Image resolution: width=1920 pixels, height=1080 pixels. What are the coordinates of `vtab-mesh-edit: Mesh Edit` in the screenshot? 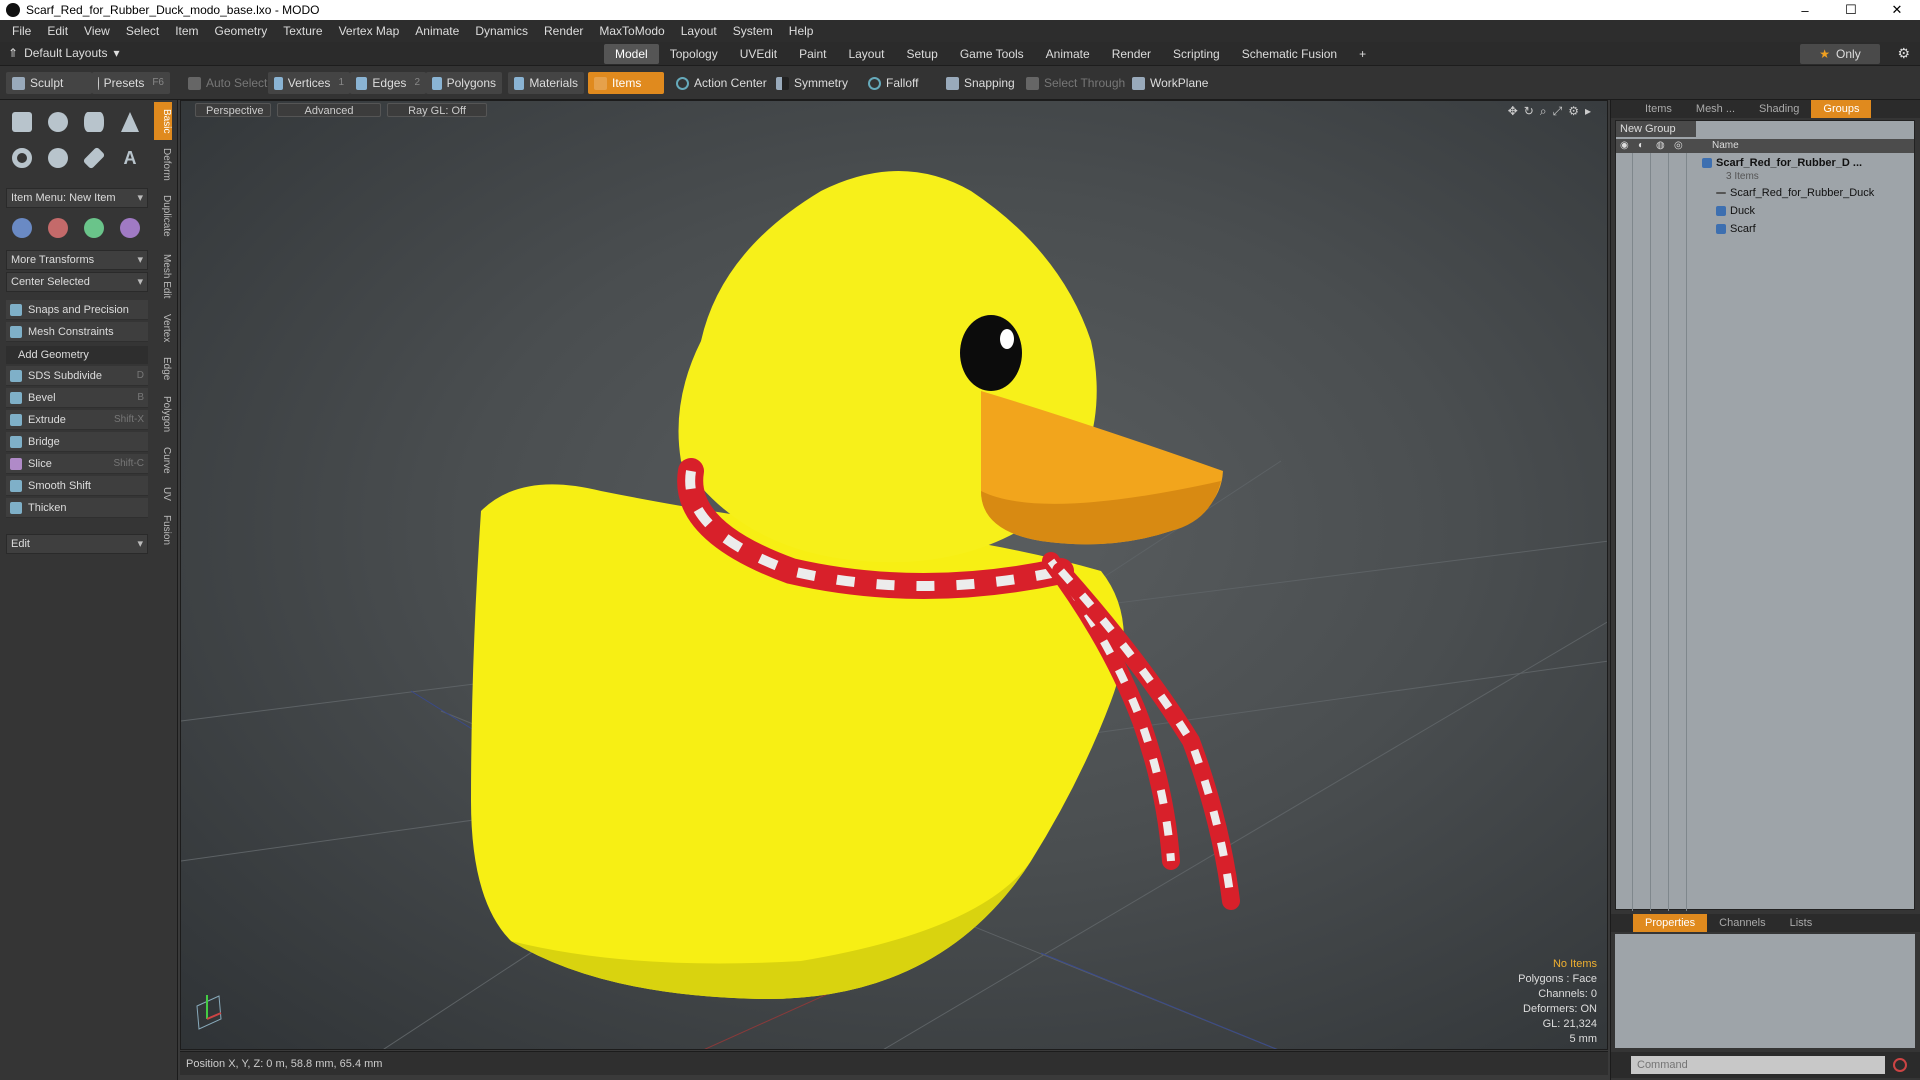 It's located at (163, 276).